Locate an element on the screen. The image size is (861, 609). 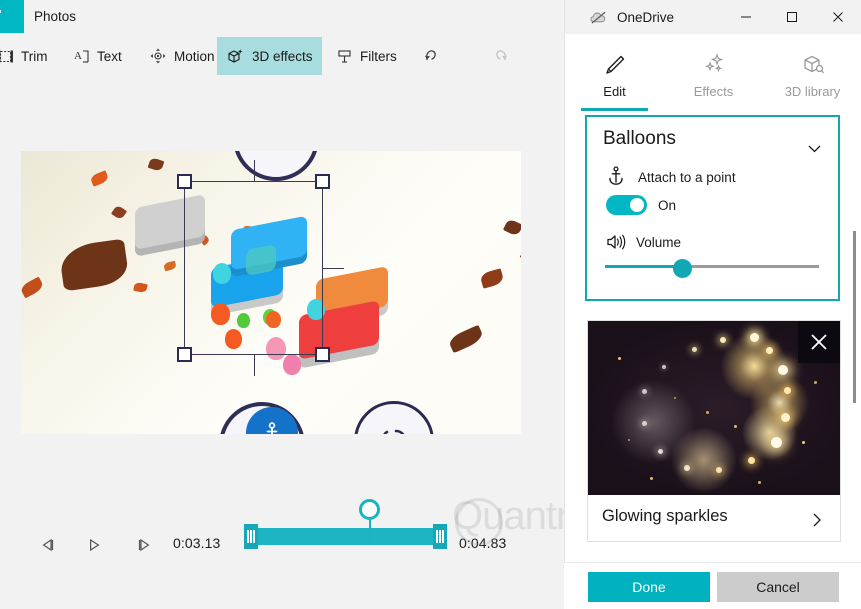
remove-effect-button is located at coordinates (819, 342).